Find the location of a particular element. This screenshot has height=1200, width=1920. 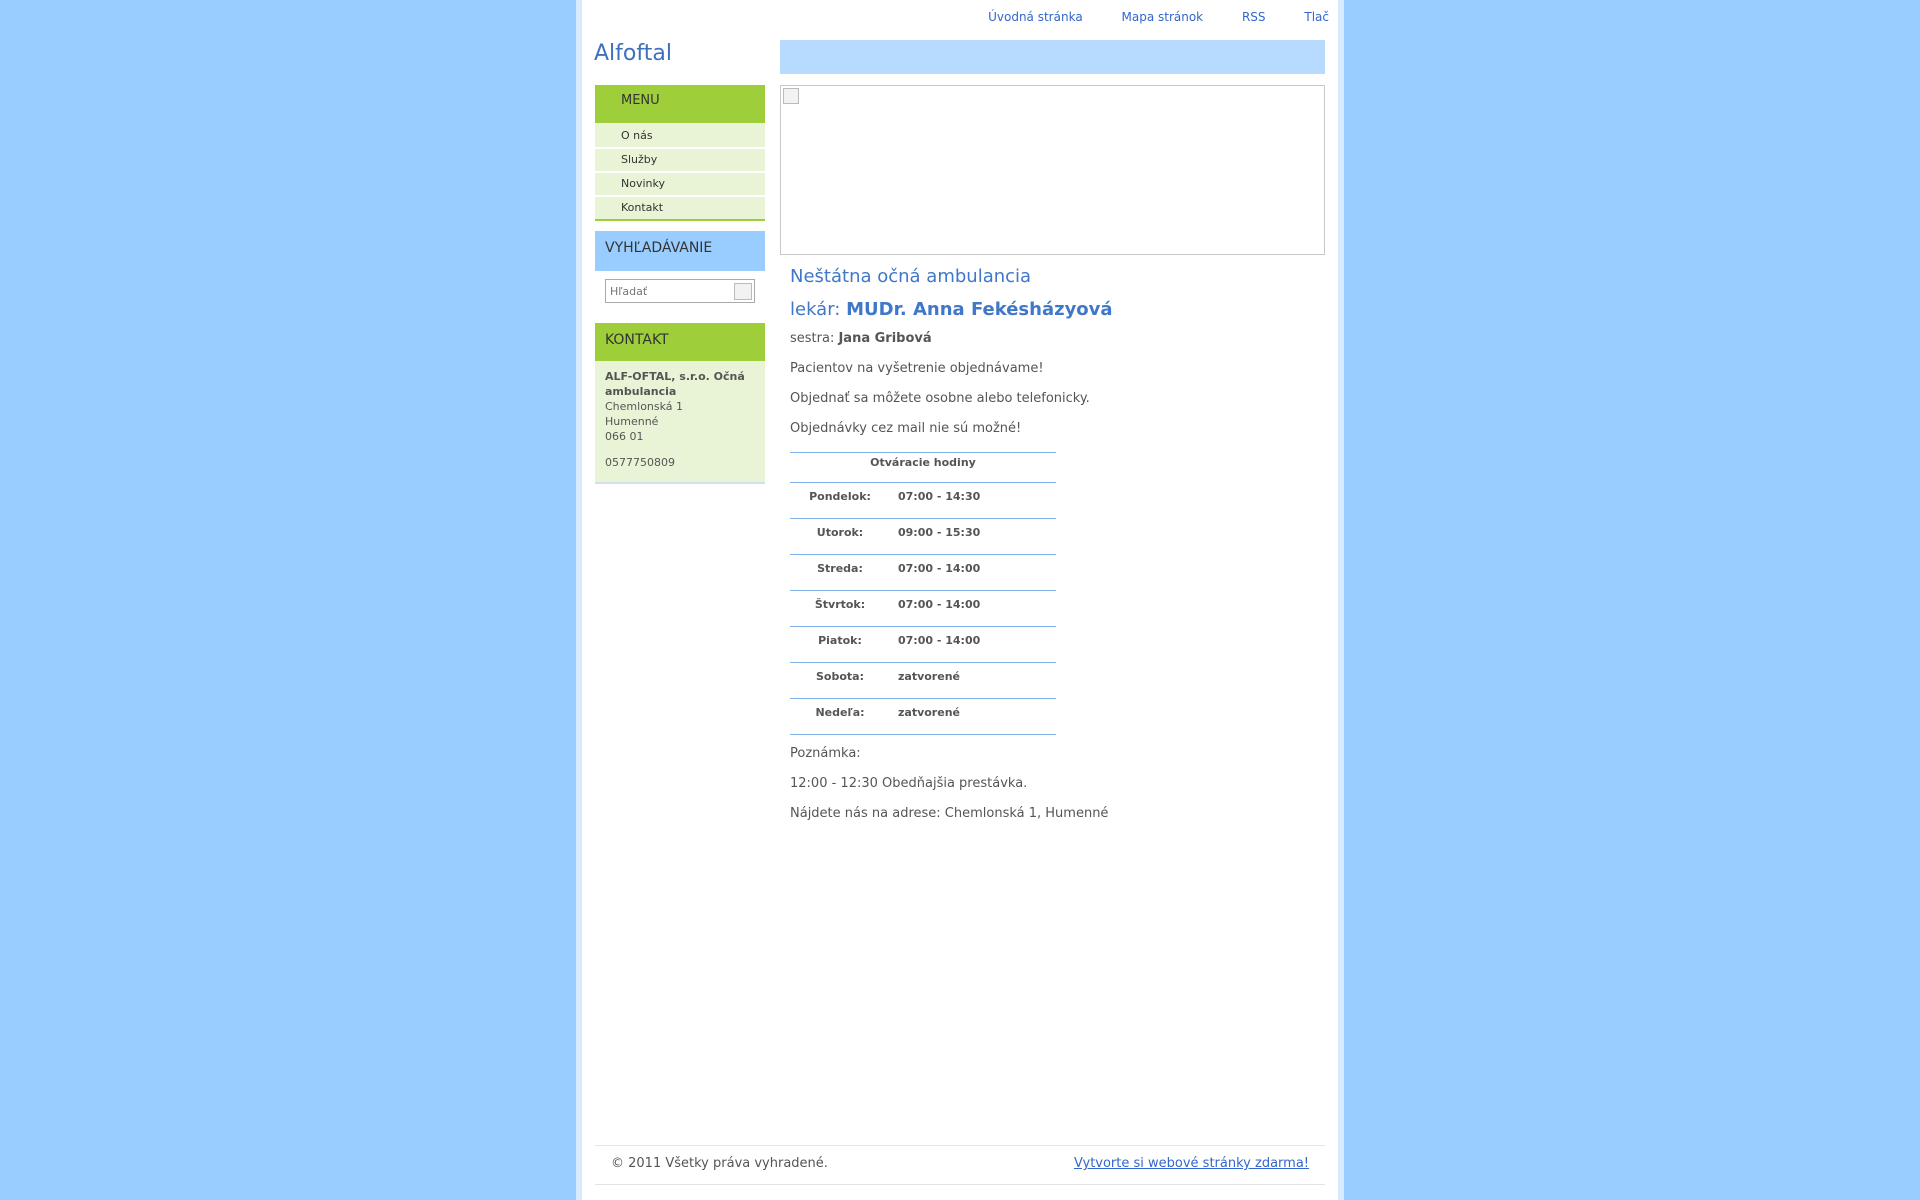

opening-hours-heading: Otváracie hodiny is located at coordinates (923, 467).